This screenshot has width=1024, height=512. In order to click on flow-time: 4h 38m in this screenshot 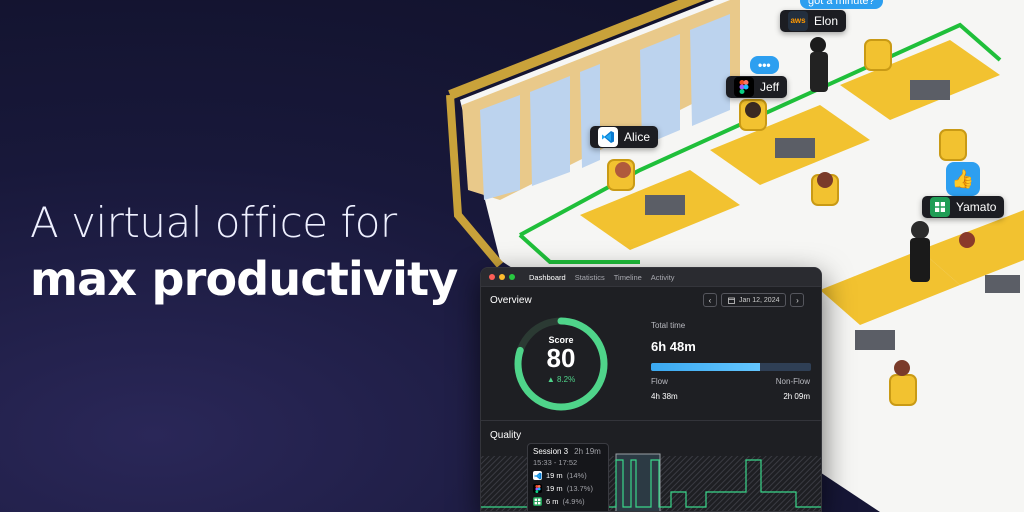, I will do `click(664, 396)`.